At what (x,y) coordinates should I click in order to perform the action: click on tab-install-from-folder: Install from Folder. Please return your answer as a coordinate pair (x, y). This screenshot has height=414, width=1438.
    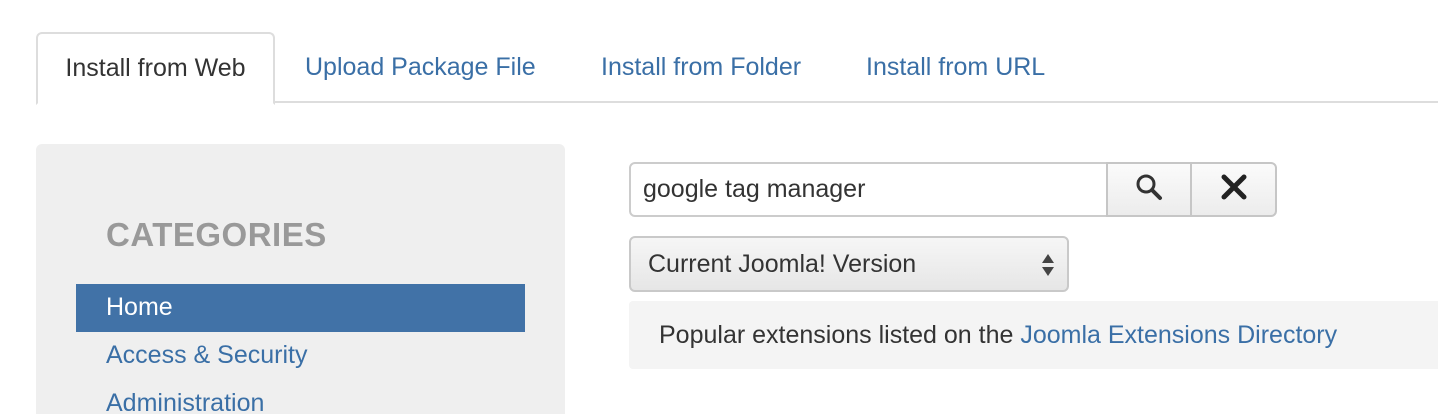
    Looking at the image, I should click on (701, 67).